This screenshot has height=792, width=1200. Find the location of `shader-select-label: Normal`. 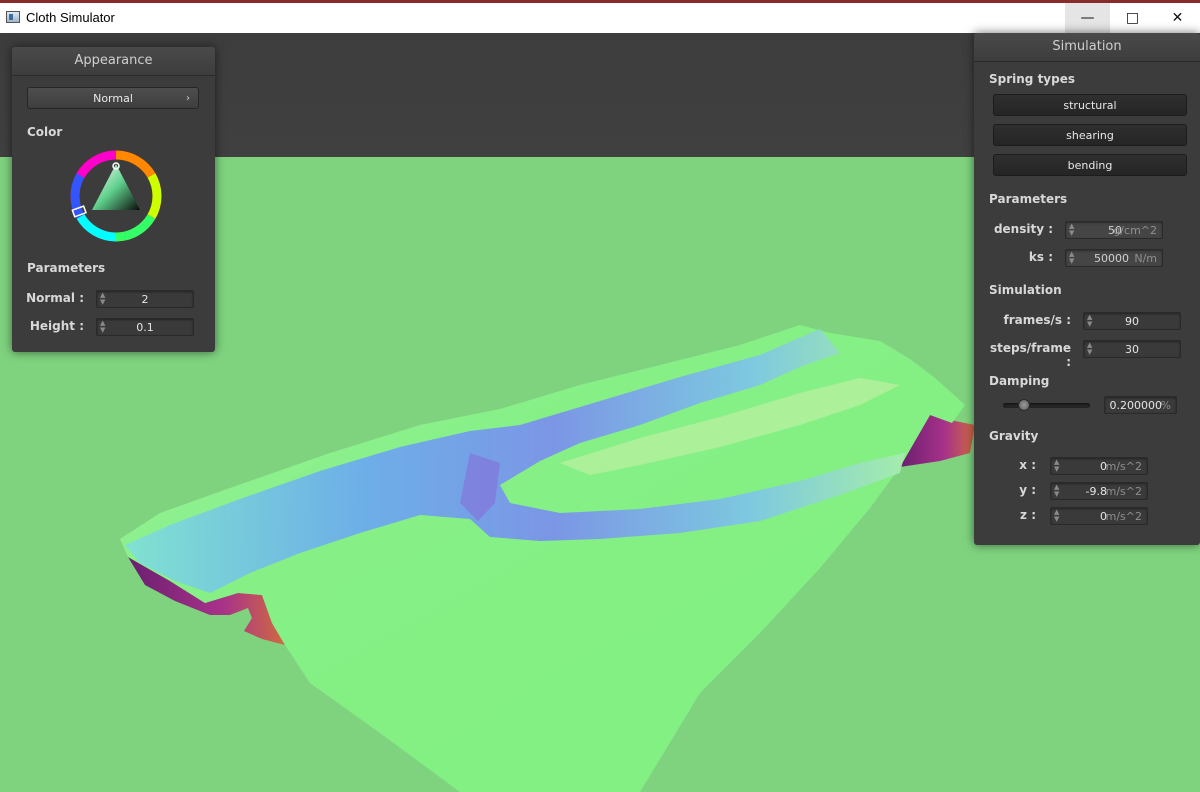

shader-select-label: Normal is located at coordinates (113, 98).